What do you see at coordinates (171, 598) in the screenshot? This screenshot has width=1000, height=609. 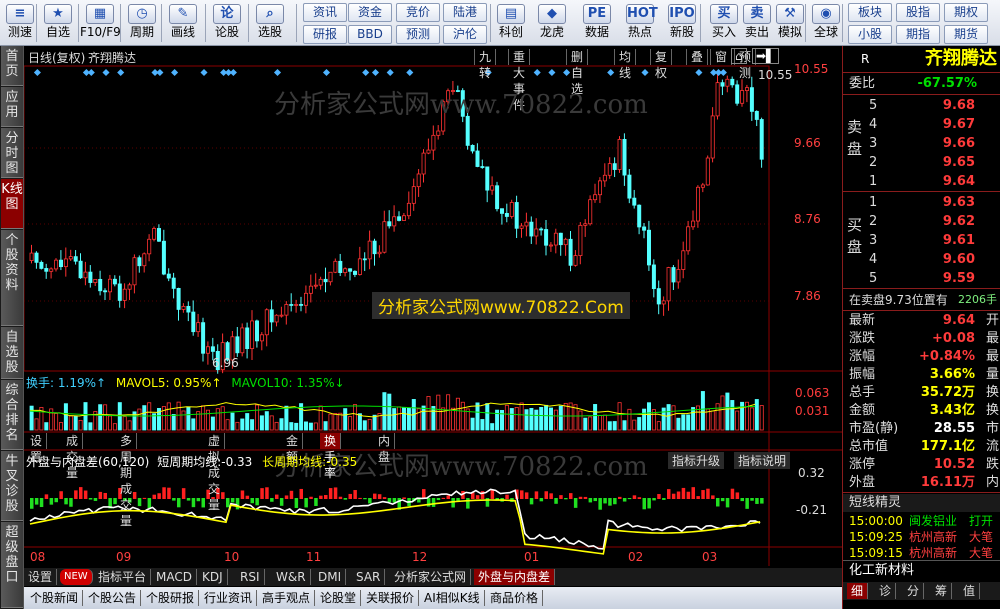 I see `info-tab-2: 个股研报` at bounding box center [171, 598].